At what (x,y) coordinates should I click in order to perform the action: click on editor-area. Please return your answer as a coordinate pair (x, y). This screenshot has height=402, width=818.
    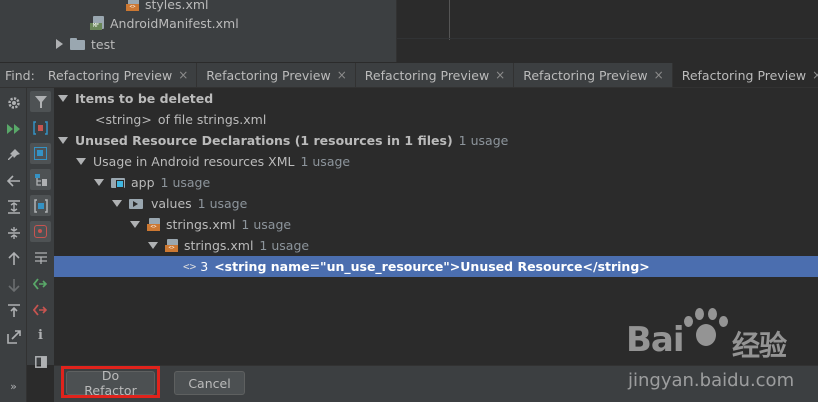
    Looking at the image, I should click on (607, 31).